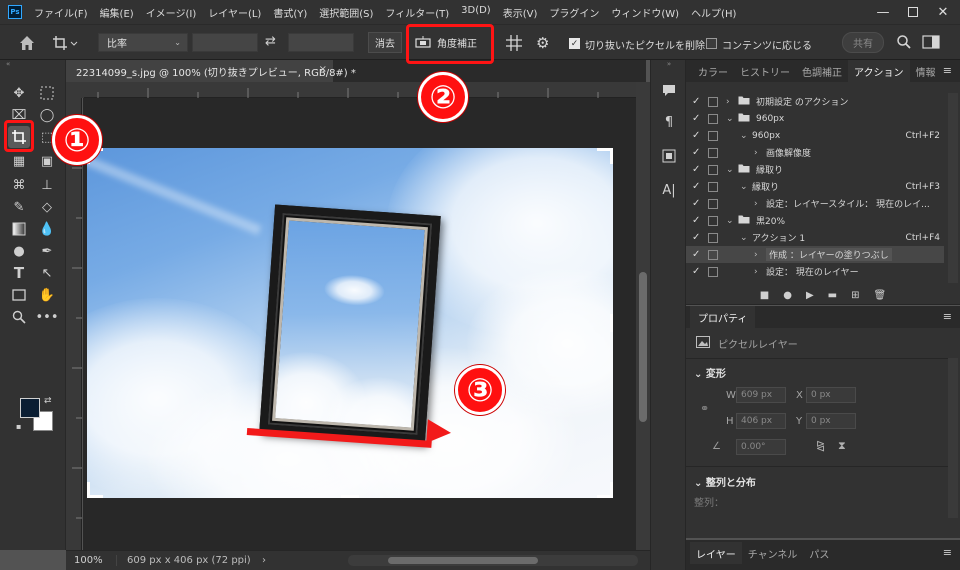 Image resolution: width=960 pixels, height=570 pixels. I want to click on tab-layers: レイヤー, so click(716, 553).